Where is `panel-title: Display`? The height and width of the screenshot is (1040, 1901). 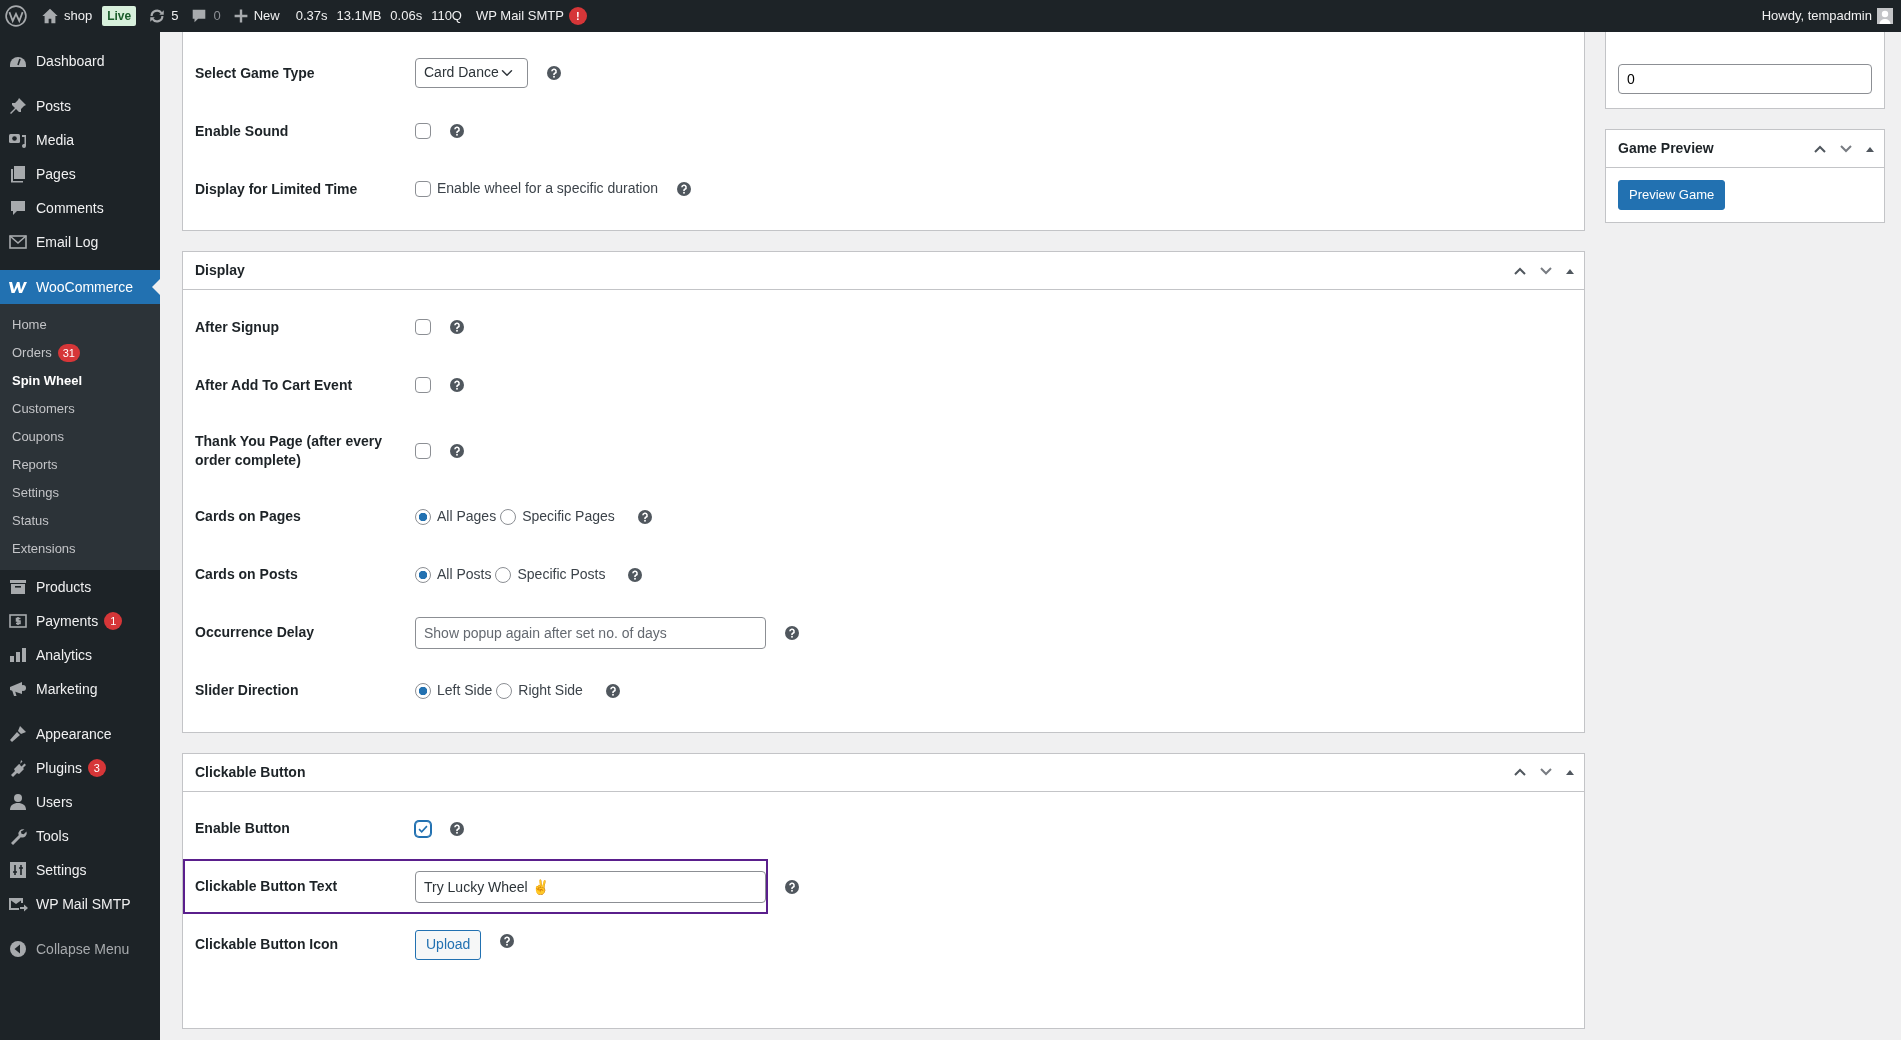 panel-title: Display is located at coordinates (220, 270).